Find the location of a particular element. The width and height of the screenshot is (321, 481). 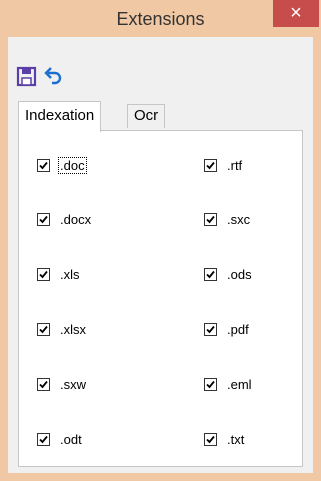

extension-docx: .docx is located at coordinates (64, 219).